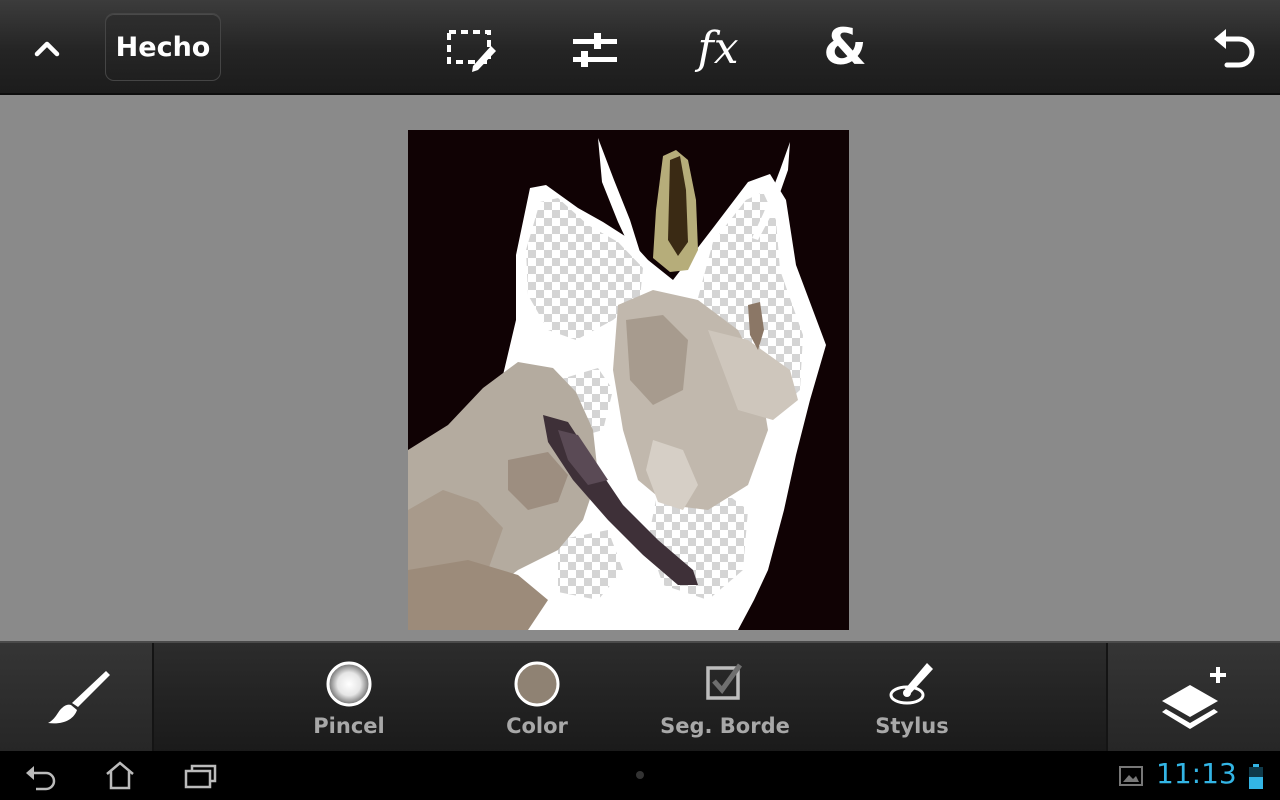 This screenshot has height=800, width=1280. I want to click on bottom-toolbar: Pincel Color Seg. Borde Stylus, so click(640, 697).